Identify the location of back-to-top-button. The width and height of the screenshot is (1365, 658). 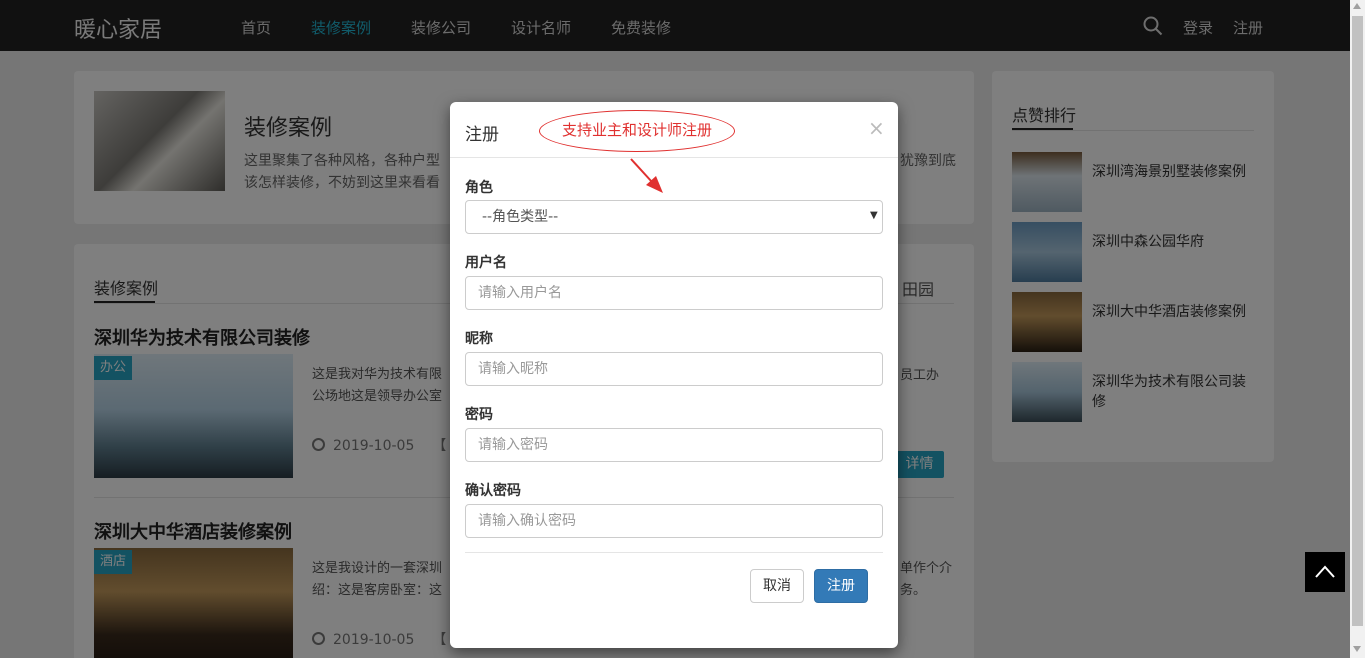
(1325, 572).